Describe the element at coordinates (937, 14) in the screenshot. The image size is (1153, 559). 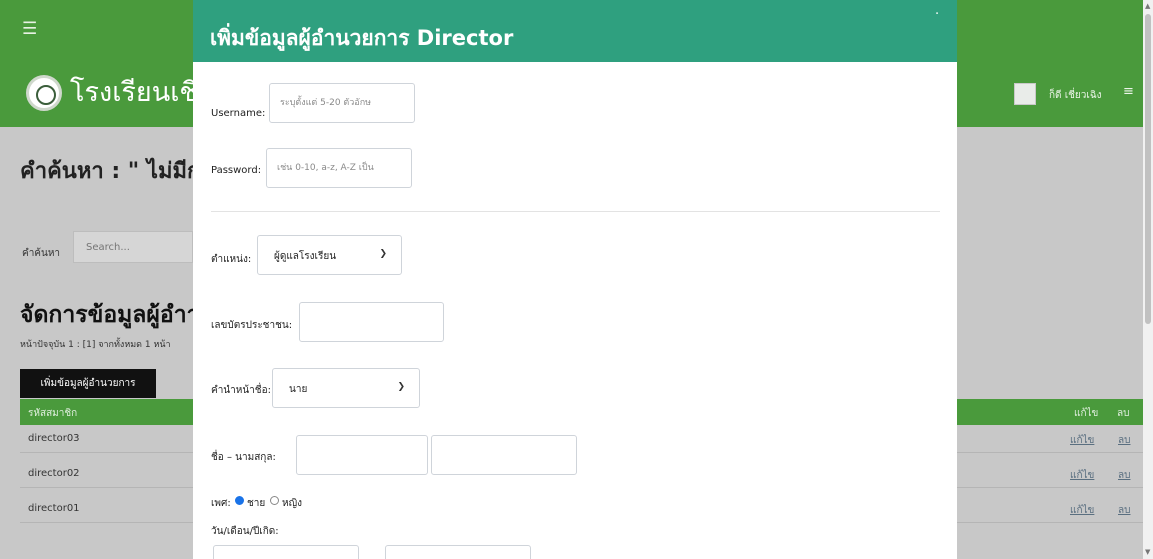
I see `close-icon: ·` at that location.